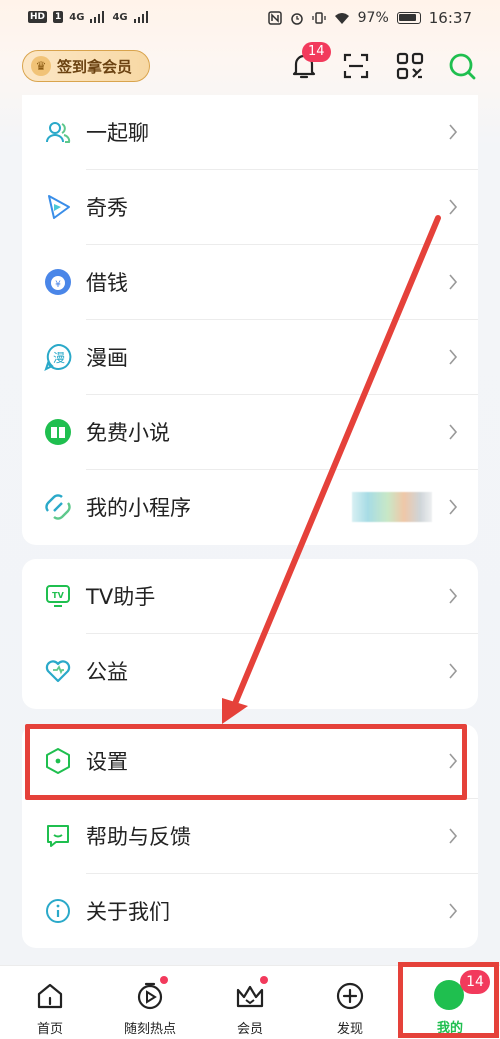 Image resolution: width=500 pixels, height=1039 pixels. I want to click on sim-chip: 1, so click(58, 17).